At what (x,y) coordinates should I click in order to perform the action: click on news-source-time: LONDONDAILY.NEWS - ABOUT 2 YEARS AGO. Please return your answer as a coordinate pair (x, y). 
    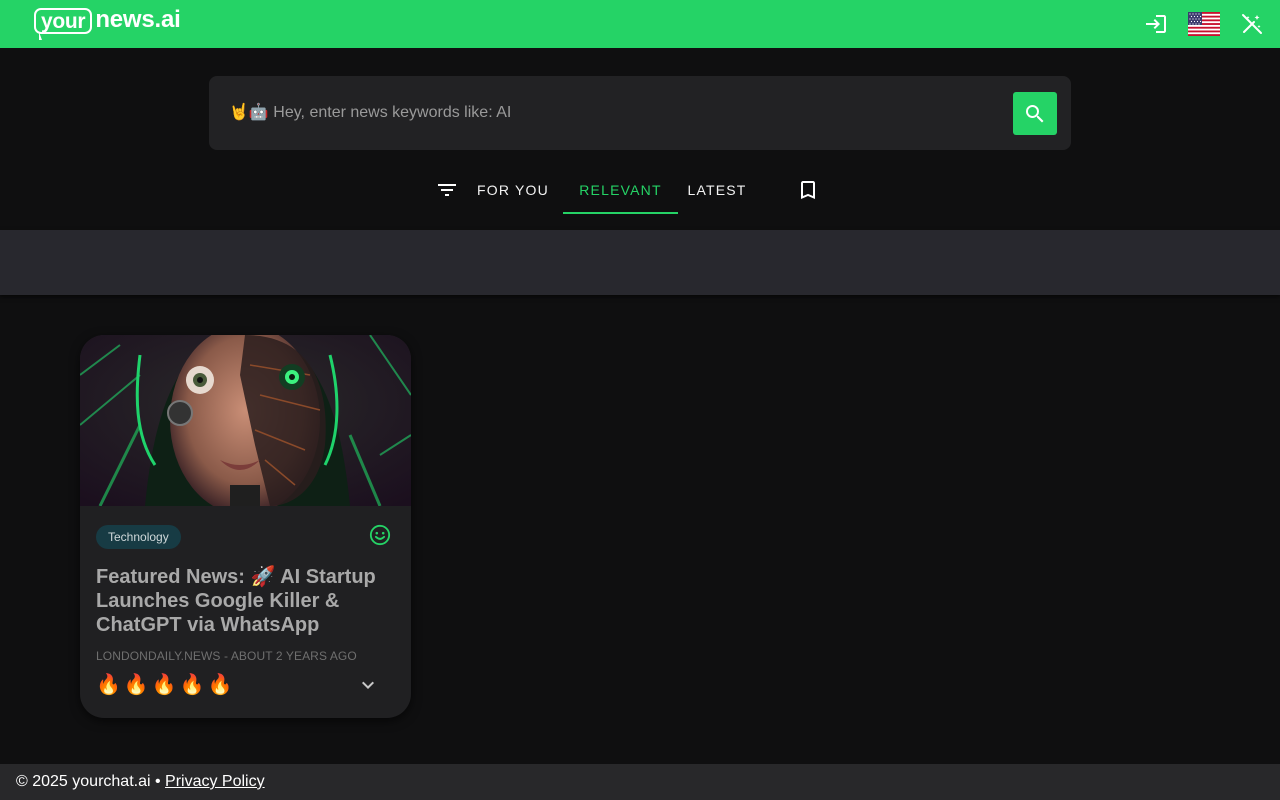
    Looking at the image, I should click on (226, 656).